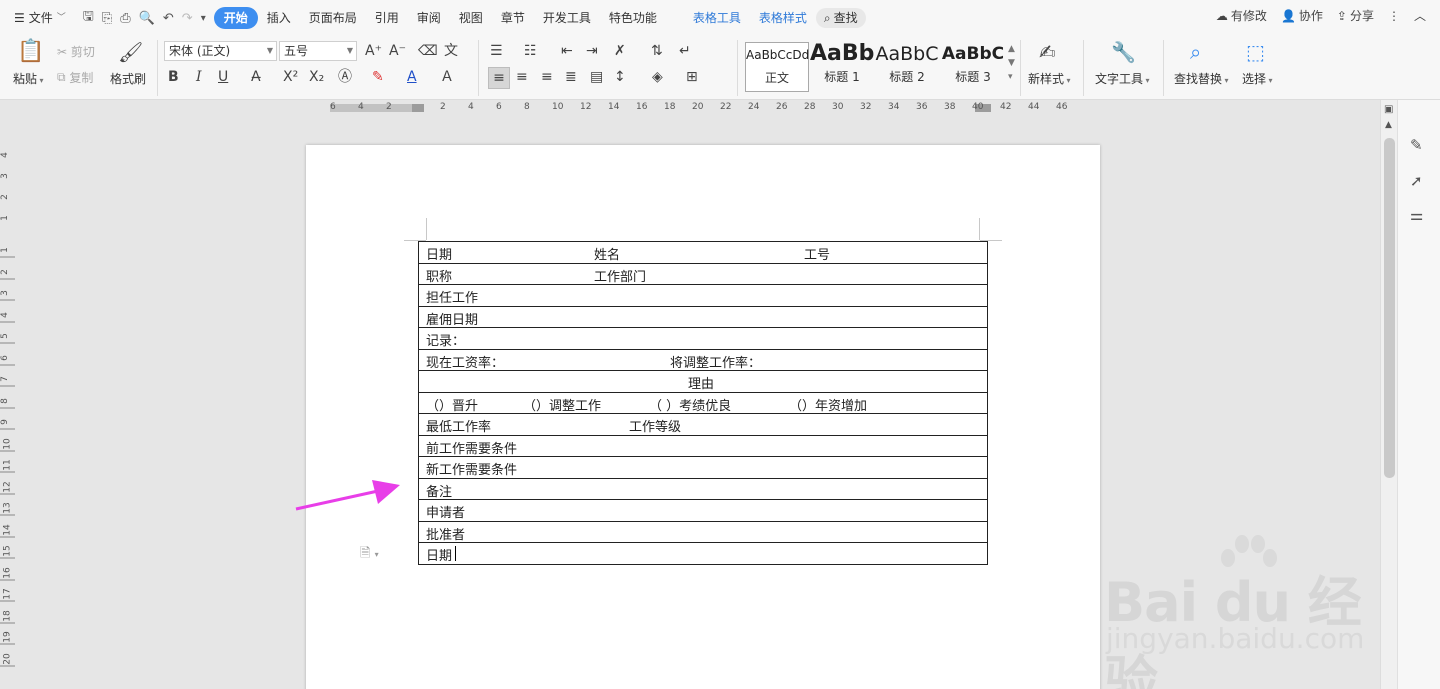 This screenshot has height=689, width=1440. What do you see at coordinates (777, 67) in the screenshot?
I see `style-normal: AaBbCcDd 正文` at bounding box center [777, 67].